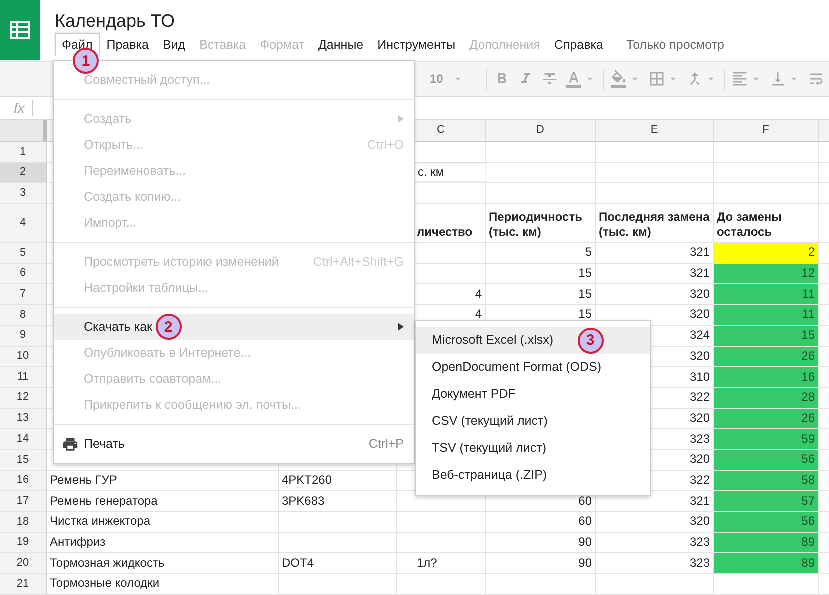 The image size is (829, 595). I want to click on table-cell: DOT4, so click(338, 563).